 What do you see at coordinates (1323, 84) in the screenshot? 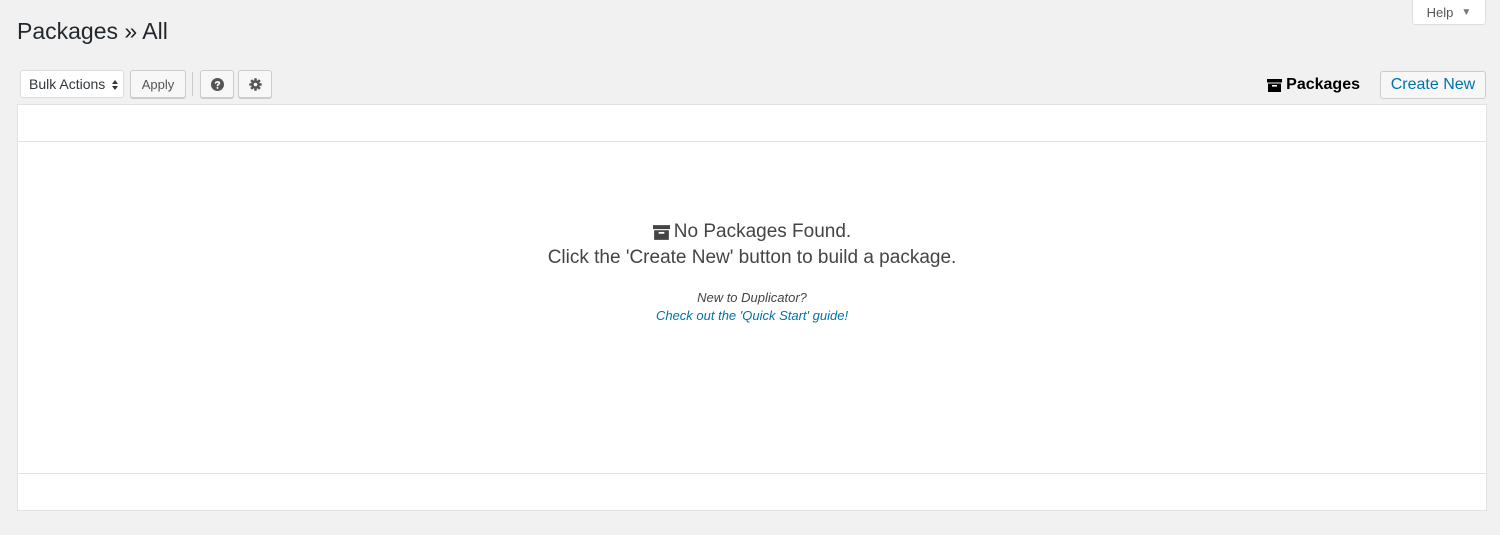
I see `packages-heading-label: Packages` at bounding box center [1323, 84].